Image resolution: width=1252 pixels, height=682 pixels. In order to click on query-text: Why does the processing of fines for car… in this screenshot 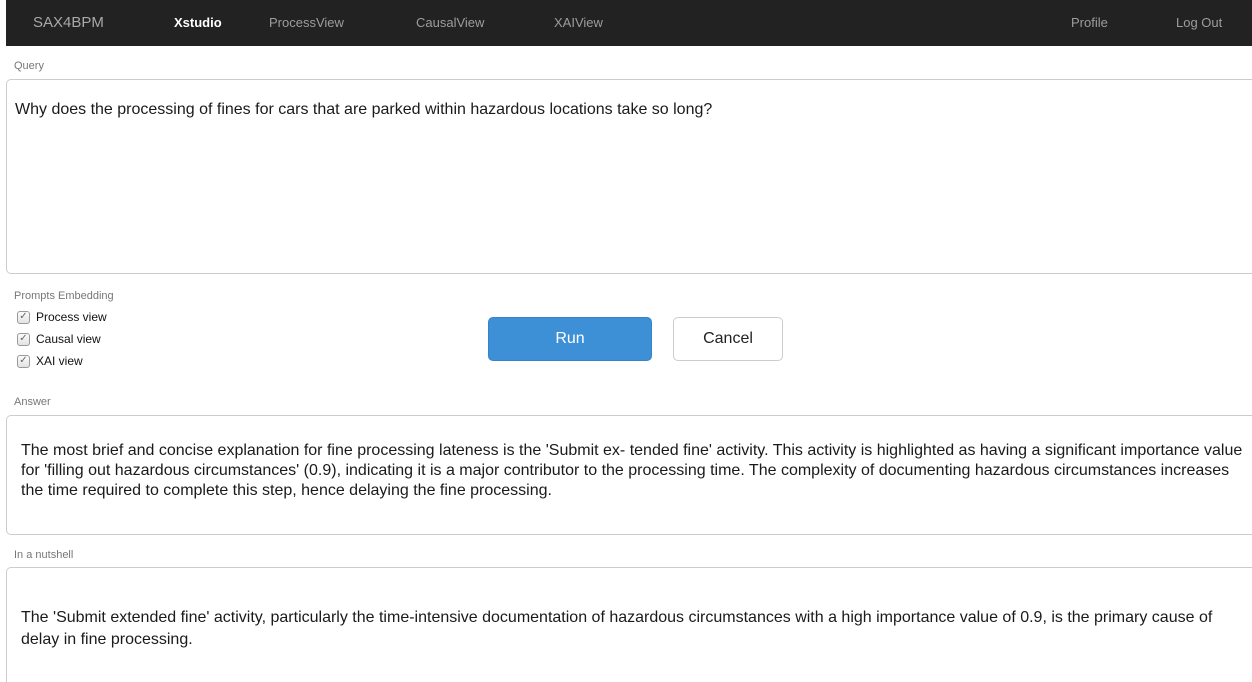, I will do `click(364, 109)`.